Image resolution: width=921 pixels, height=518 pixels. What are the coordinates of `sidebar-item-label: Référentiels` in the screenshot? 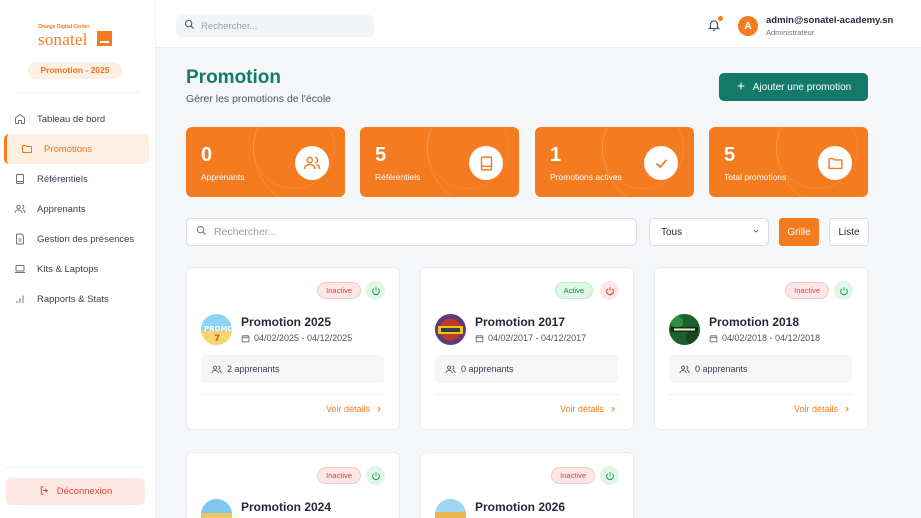 It's located at (62, 179).